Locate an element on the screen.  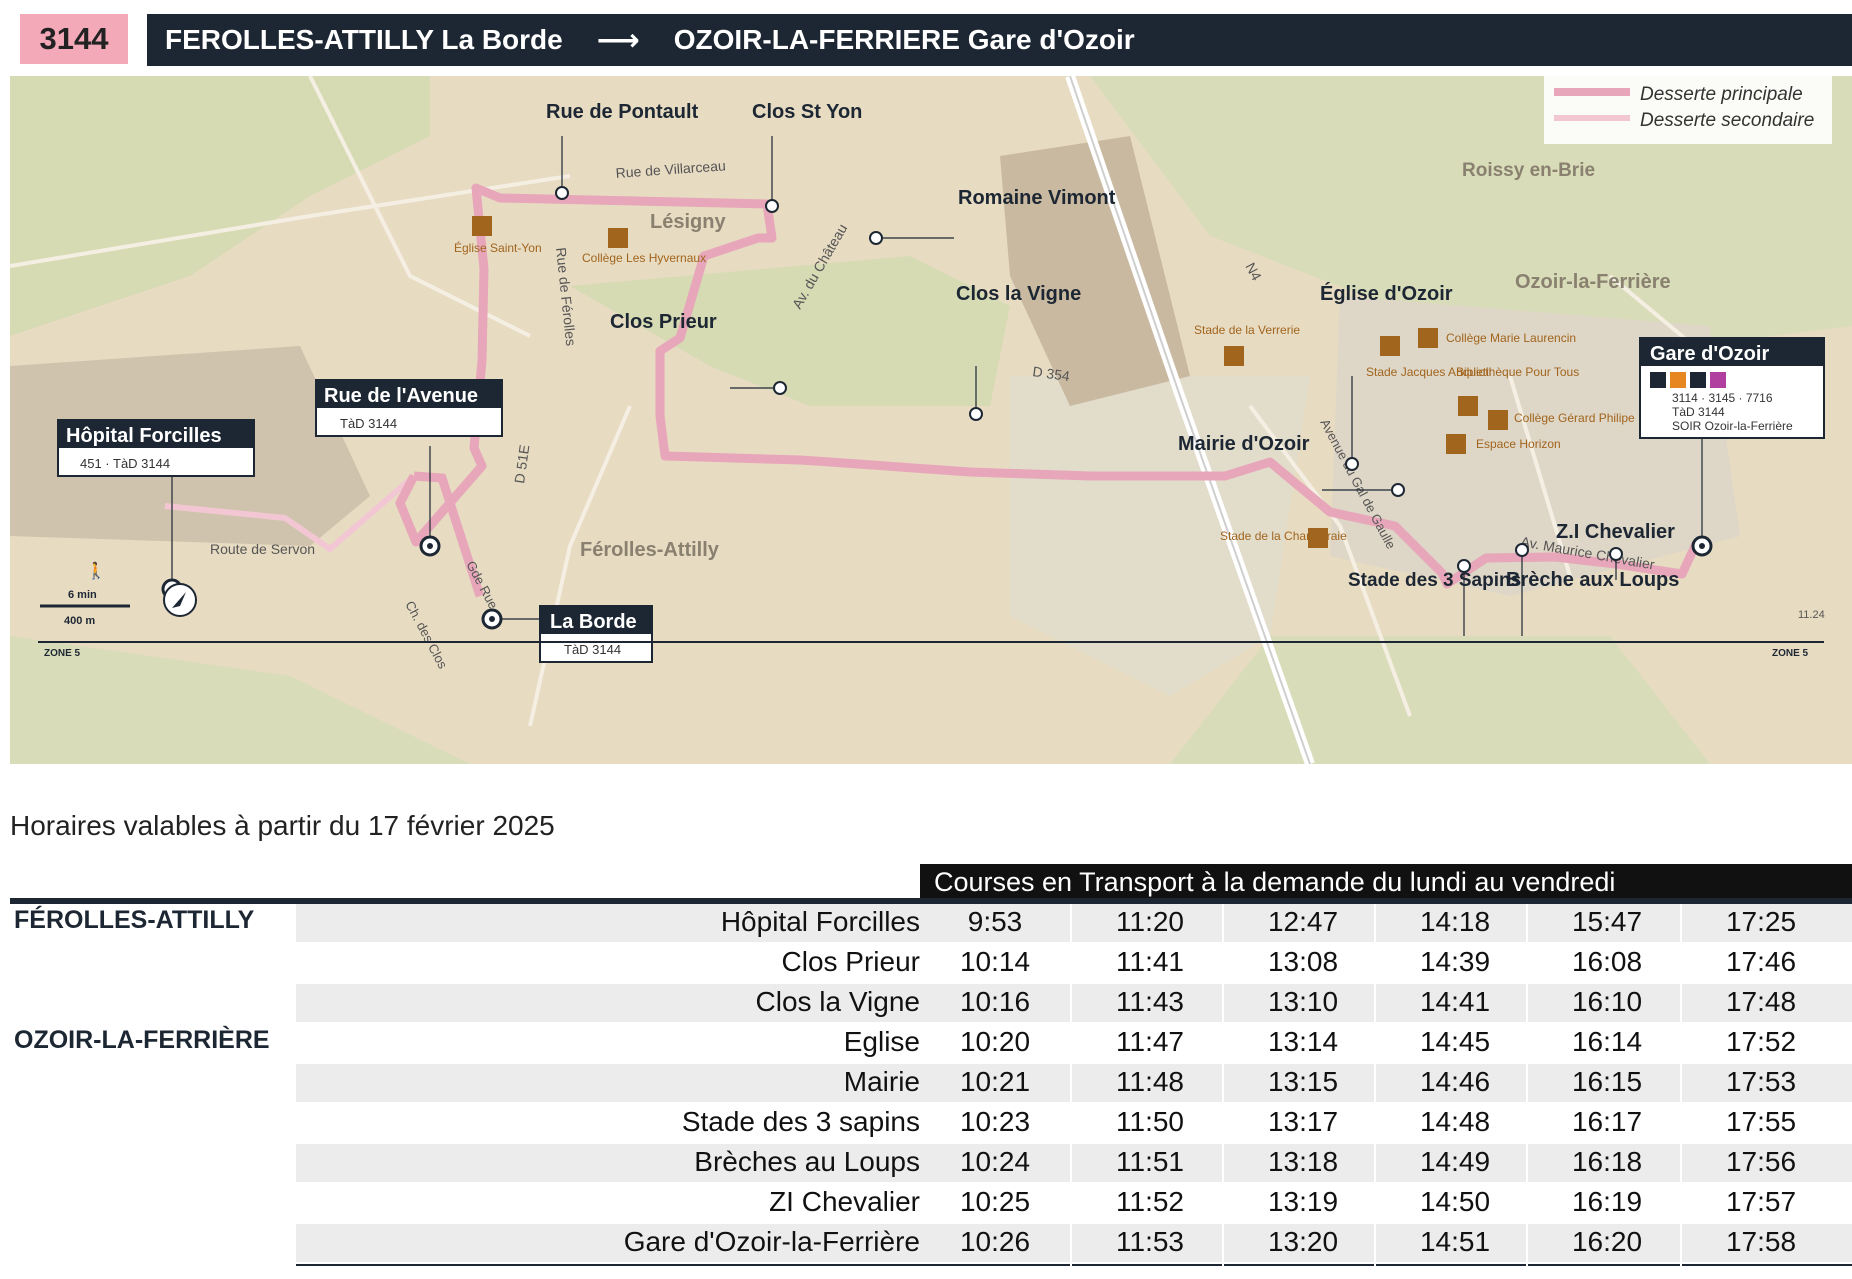
poi-label: Bibliothèque Pour Tous is located at coordinates (1517, 372).